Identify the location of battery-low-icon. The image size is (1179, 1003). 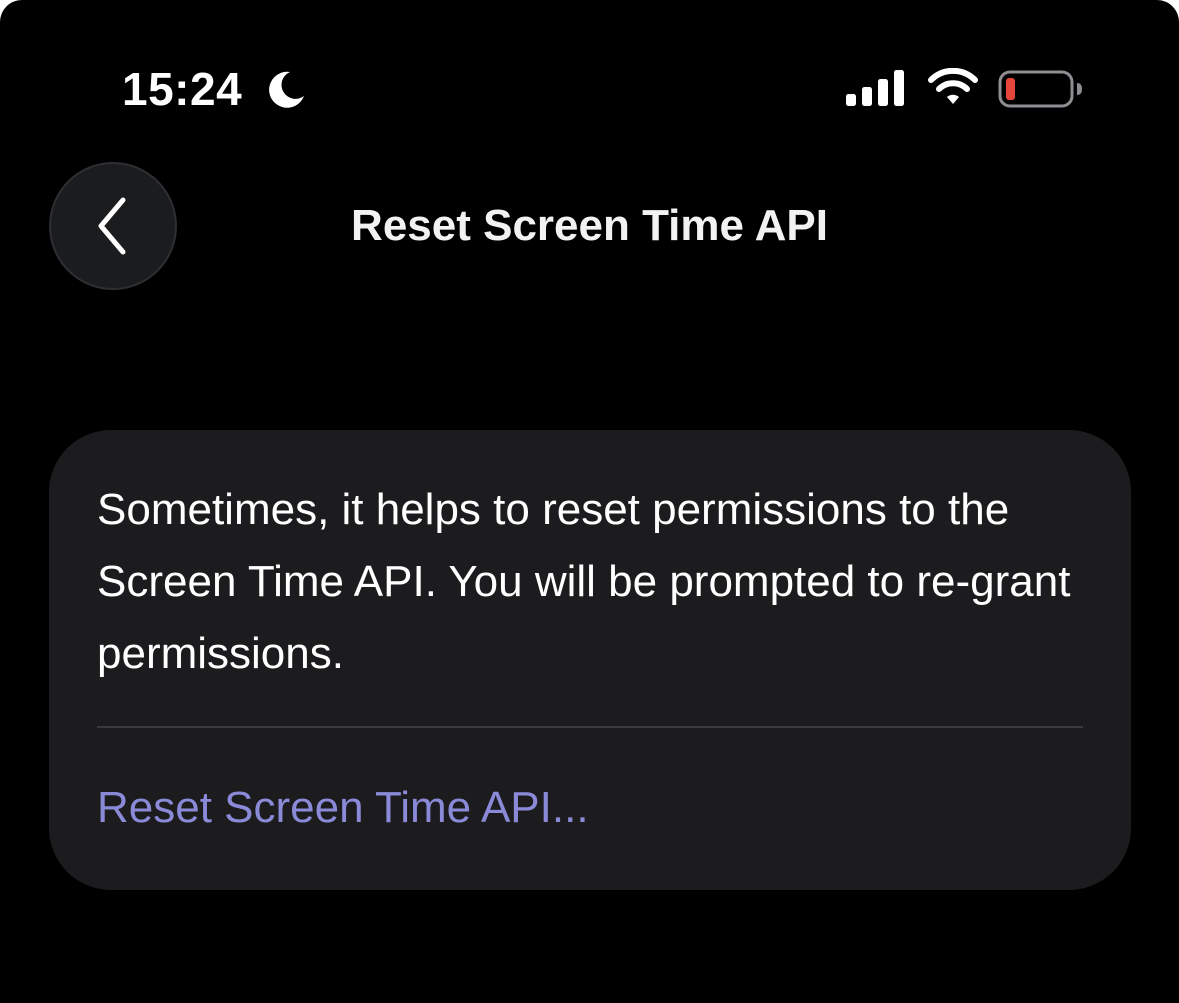
(1040, 89).